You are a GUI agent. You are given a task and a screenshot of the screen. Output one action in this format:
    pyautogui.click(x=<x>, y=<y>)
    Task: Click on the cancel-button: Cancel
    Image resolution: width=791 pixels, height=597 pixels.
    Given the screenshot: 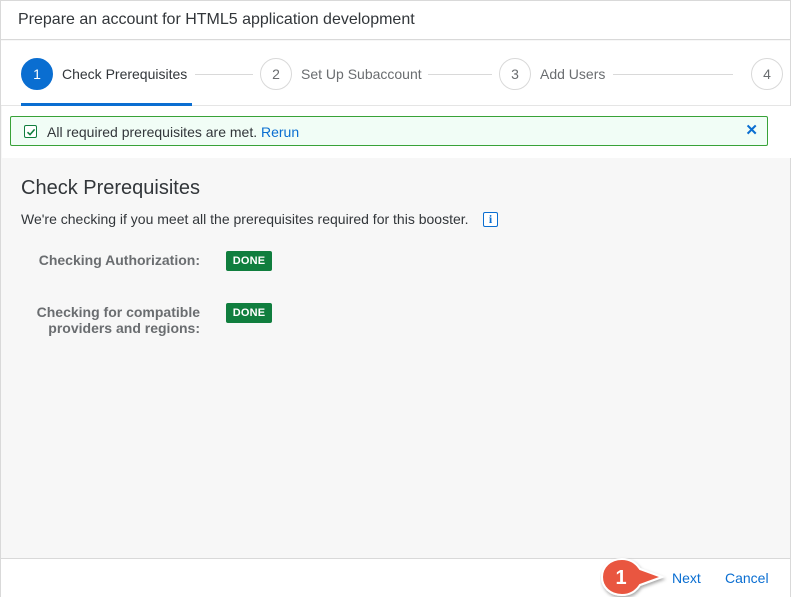 What is the action you would take?
    pyautogui.click(x=747, y=578)
    